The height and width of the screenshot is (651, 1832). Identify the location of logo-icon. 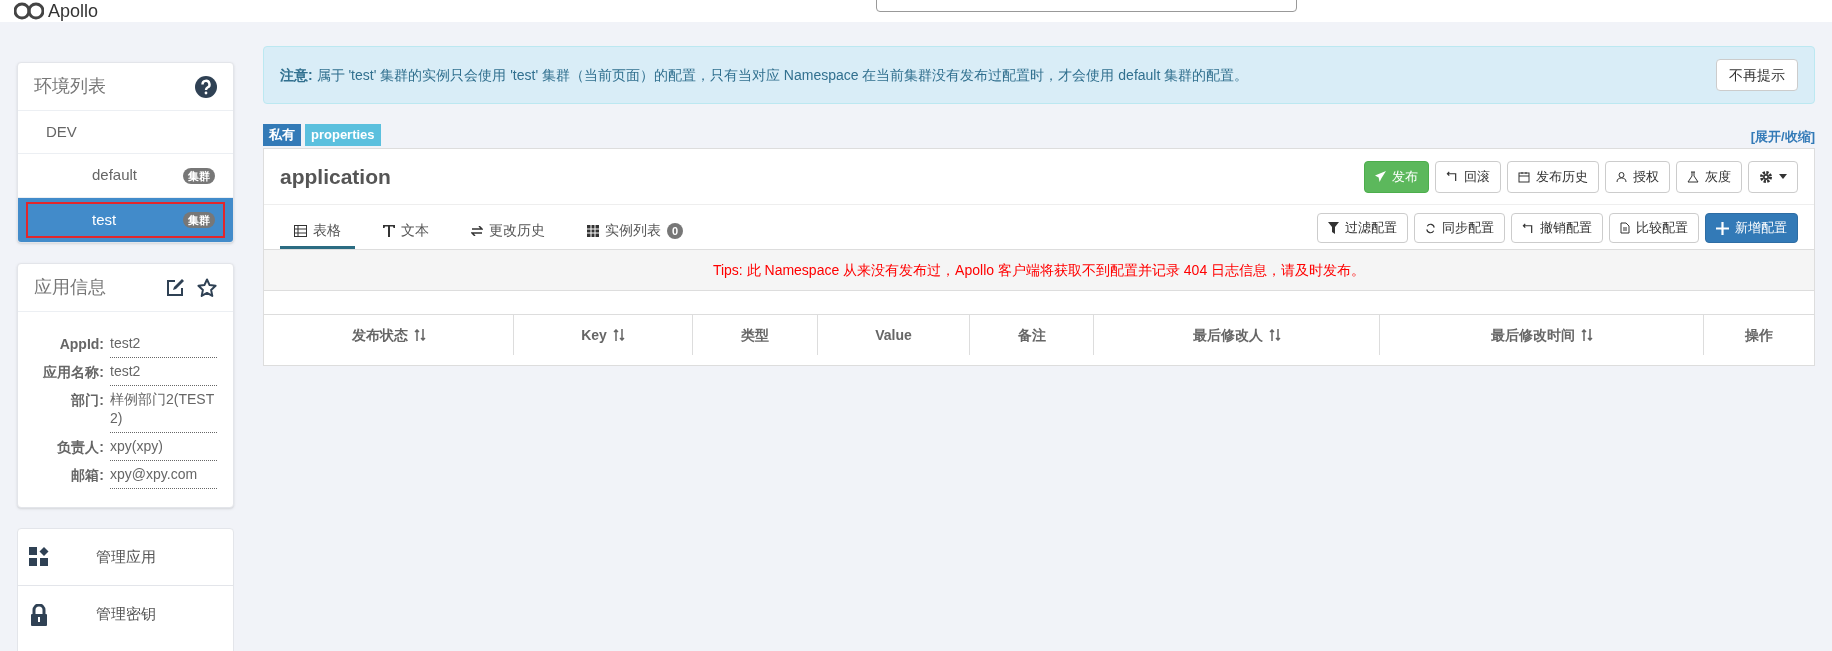
(29, 11).